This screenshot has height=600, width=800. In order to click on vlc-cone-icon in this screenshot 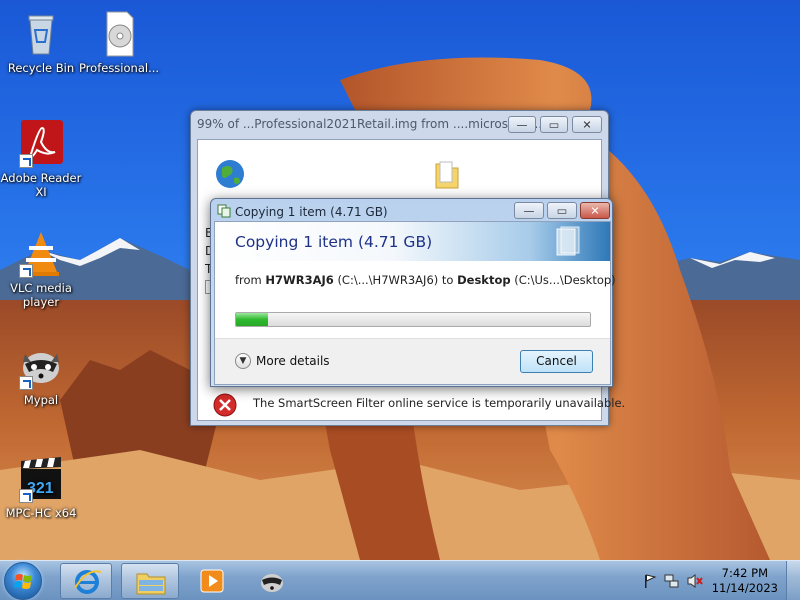, I will do `click(41, 254)`.